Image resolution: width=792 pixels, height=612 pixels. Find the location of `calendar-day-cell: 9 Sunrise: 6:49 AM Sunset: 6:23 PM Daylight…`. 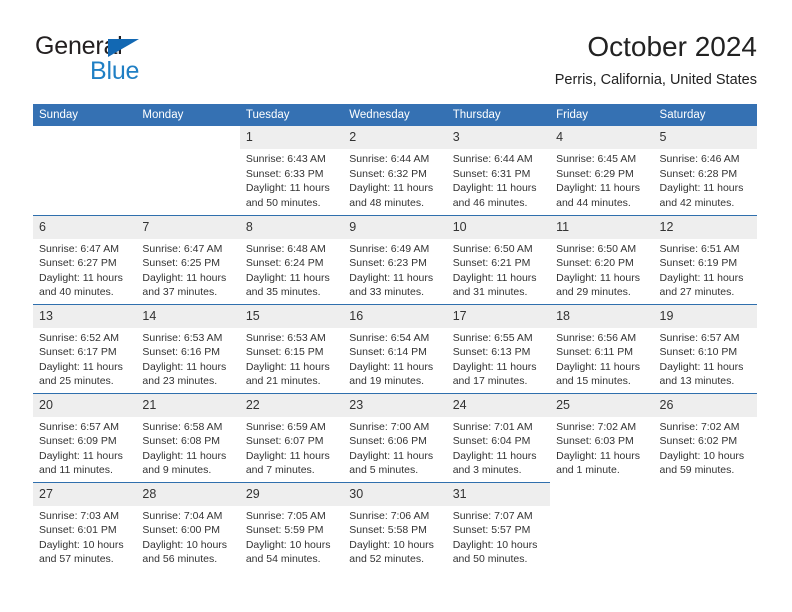

calendar-day-cell: 9 Sunrise: 6:49 AM Sunset: 6:23 PM Daylight… is located at coordinates (395, 259).